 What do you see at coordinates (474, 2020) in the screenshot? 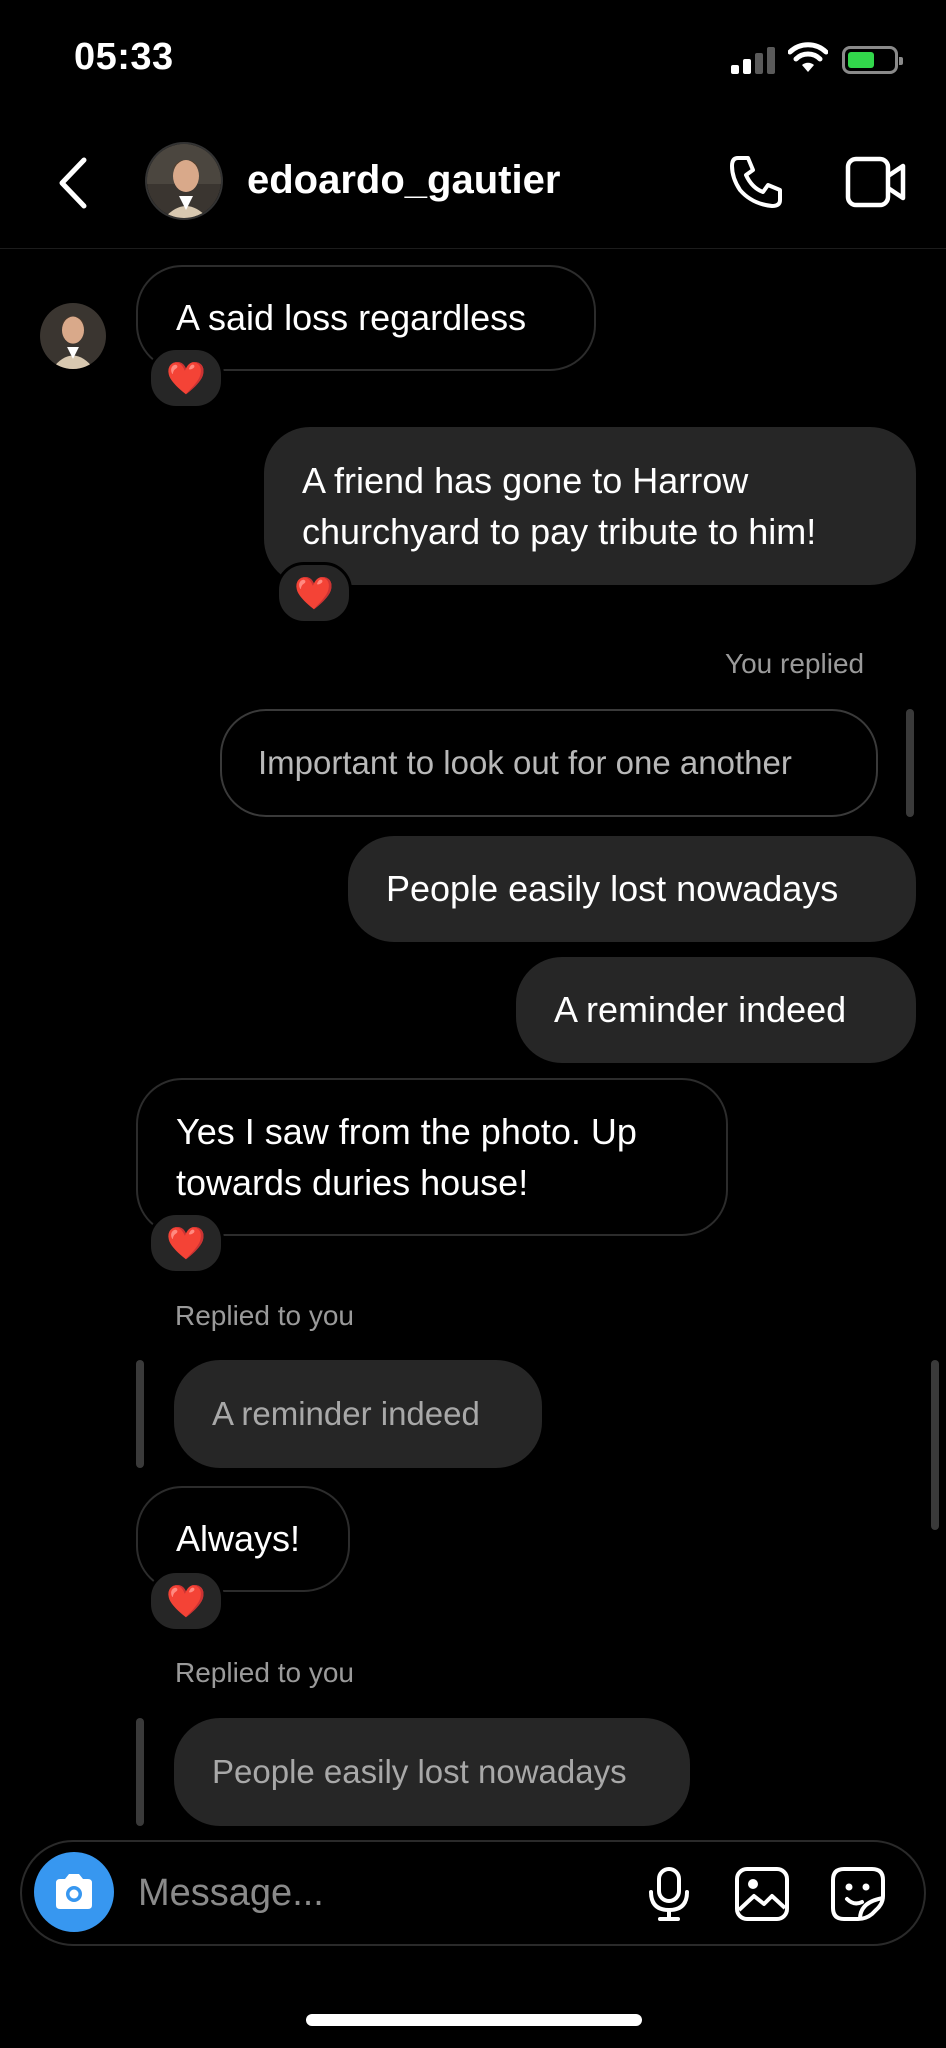
I see `home-indicator` at bounding box center [474, 2020].